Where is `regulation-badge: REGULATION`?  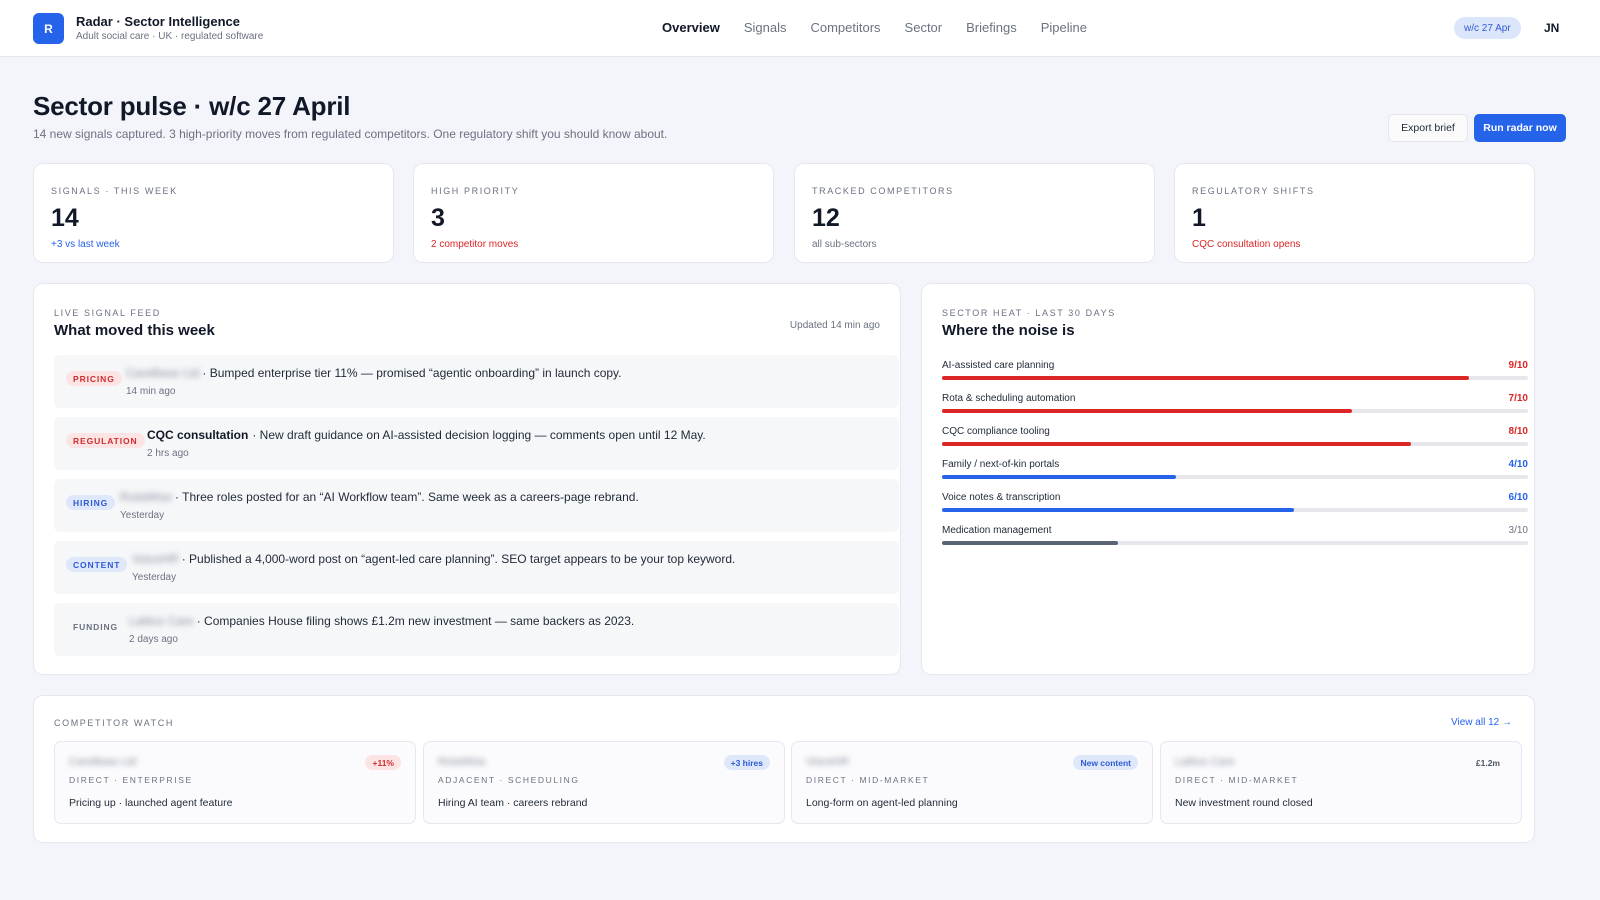
regulation-badge: REGULATION is located at coordinates (105, 440).